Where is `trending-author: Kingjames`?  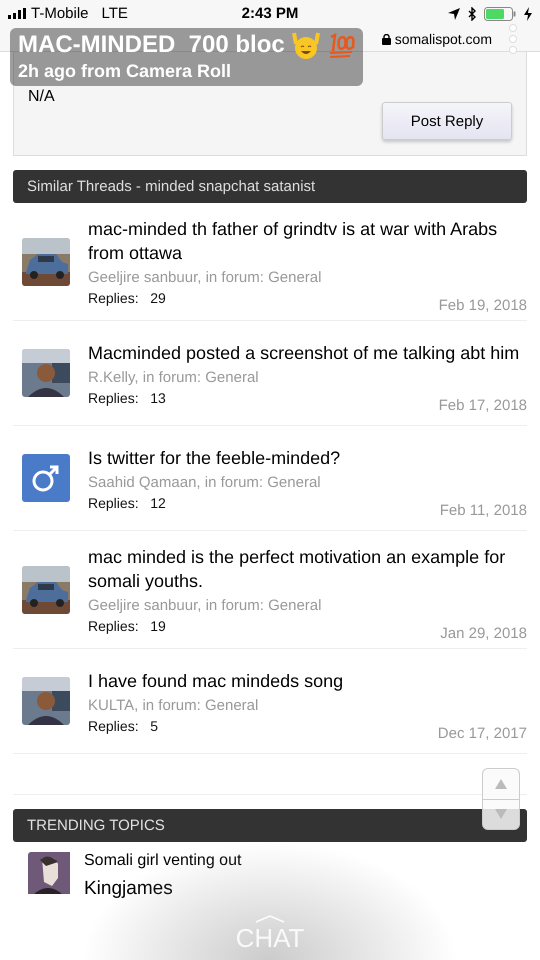
trending-author: Kingjames is located at coordinates (129, 889).